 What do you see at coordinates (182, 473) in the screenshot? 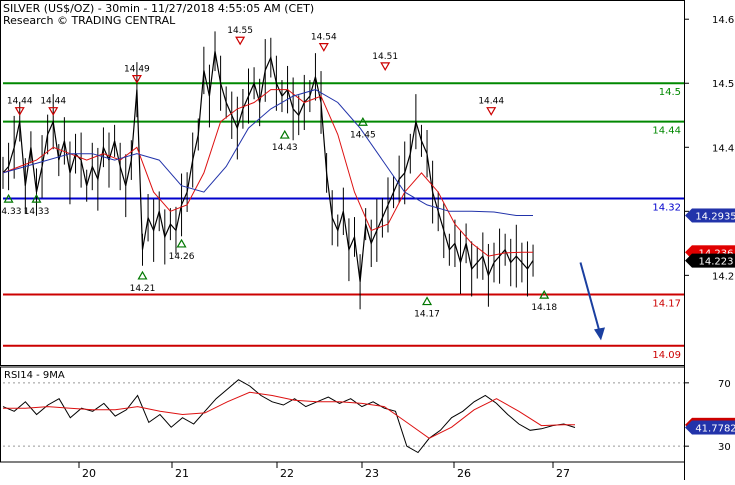
I see `x-tick-label: 21` at bounding box center [182, 473].